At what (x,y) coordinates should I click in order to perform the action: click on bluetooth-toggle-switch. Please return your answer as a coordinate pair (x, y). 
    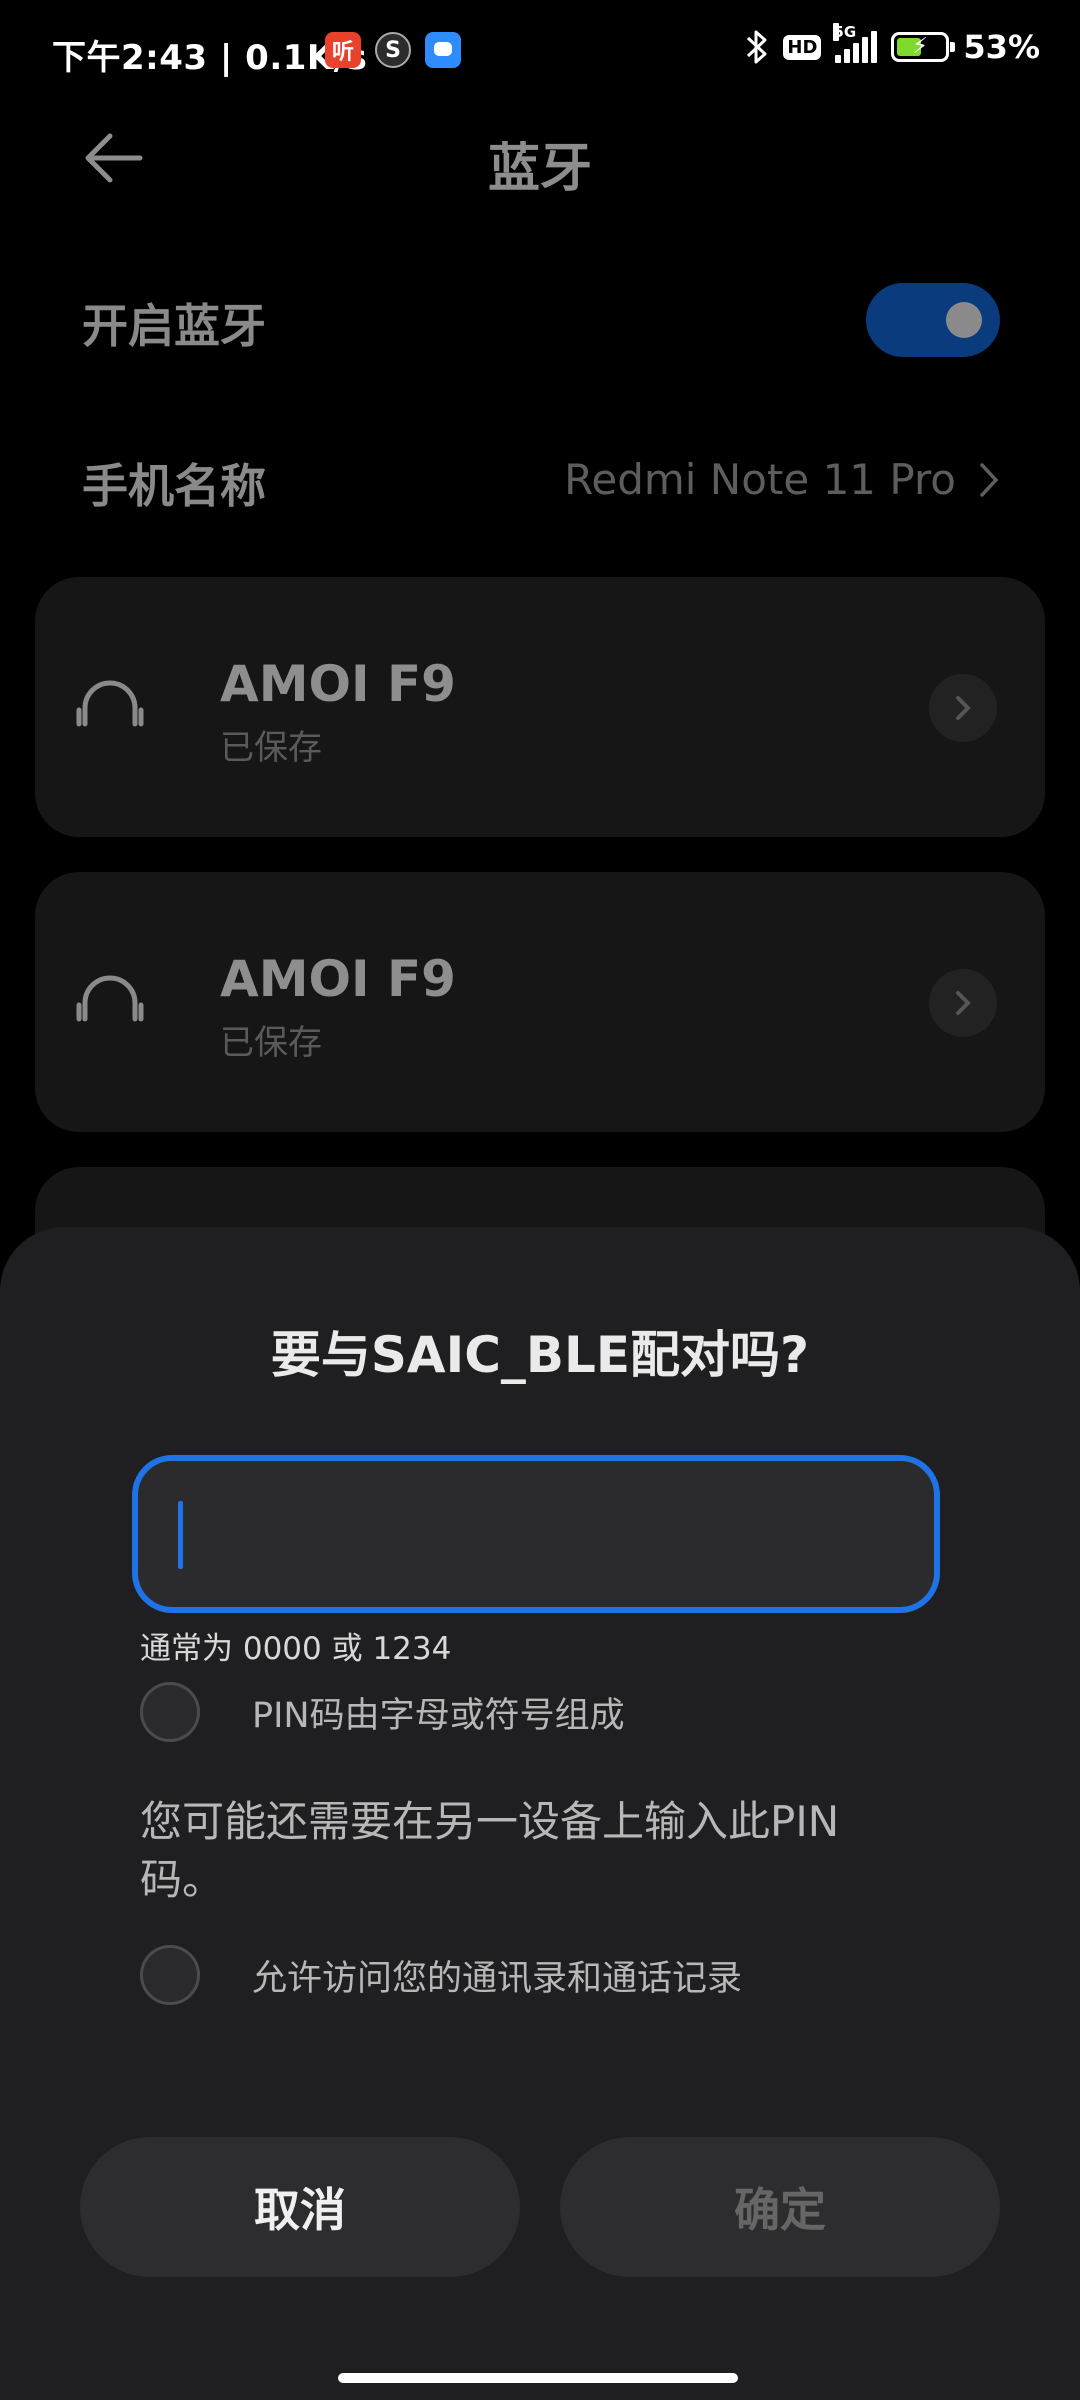
    Looking at the image, I should click on (933, 320).